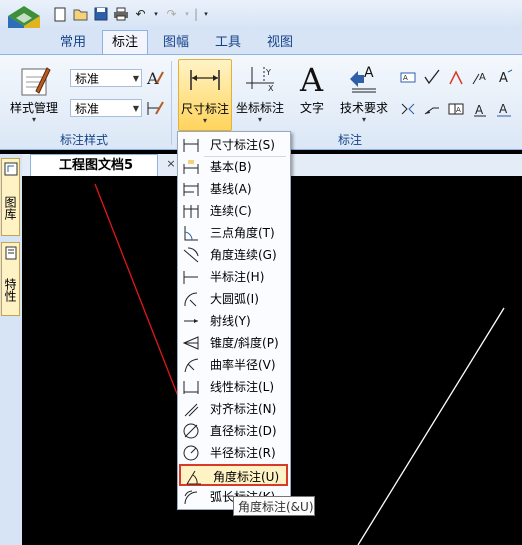 The width and height of the screenshot is (522, 545). I want to click on menu-item-basic-dim: 基本(B), so click(233, 167).